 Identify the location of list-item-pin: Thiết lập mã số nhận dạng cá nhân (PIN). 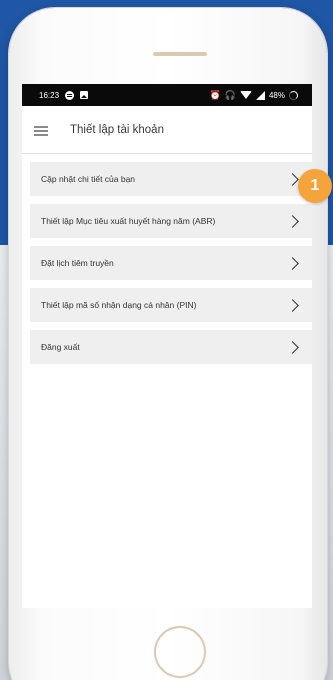
(171, 305).